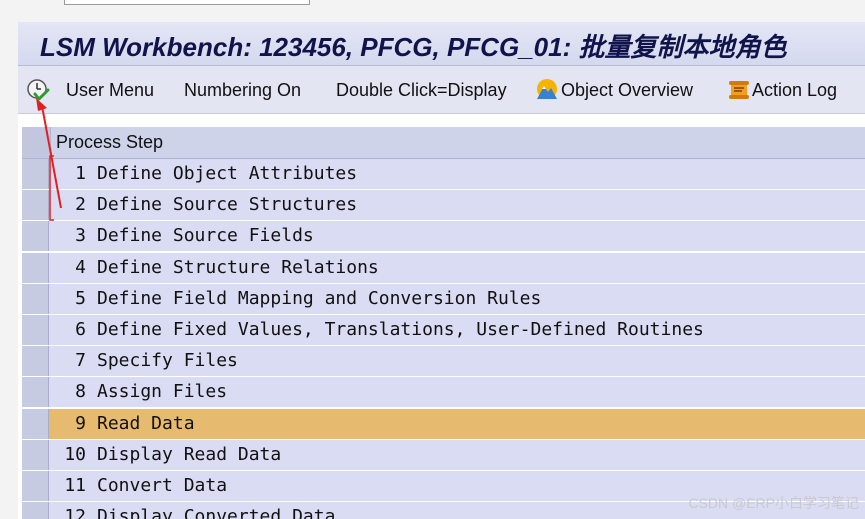 This screenshot has height=519, width=865. I want to click on step-label: Specify Files, so click(167, 361).